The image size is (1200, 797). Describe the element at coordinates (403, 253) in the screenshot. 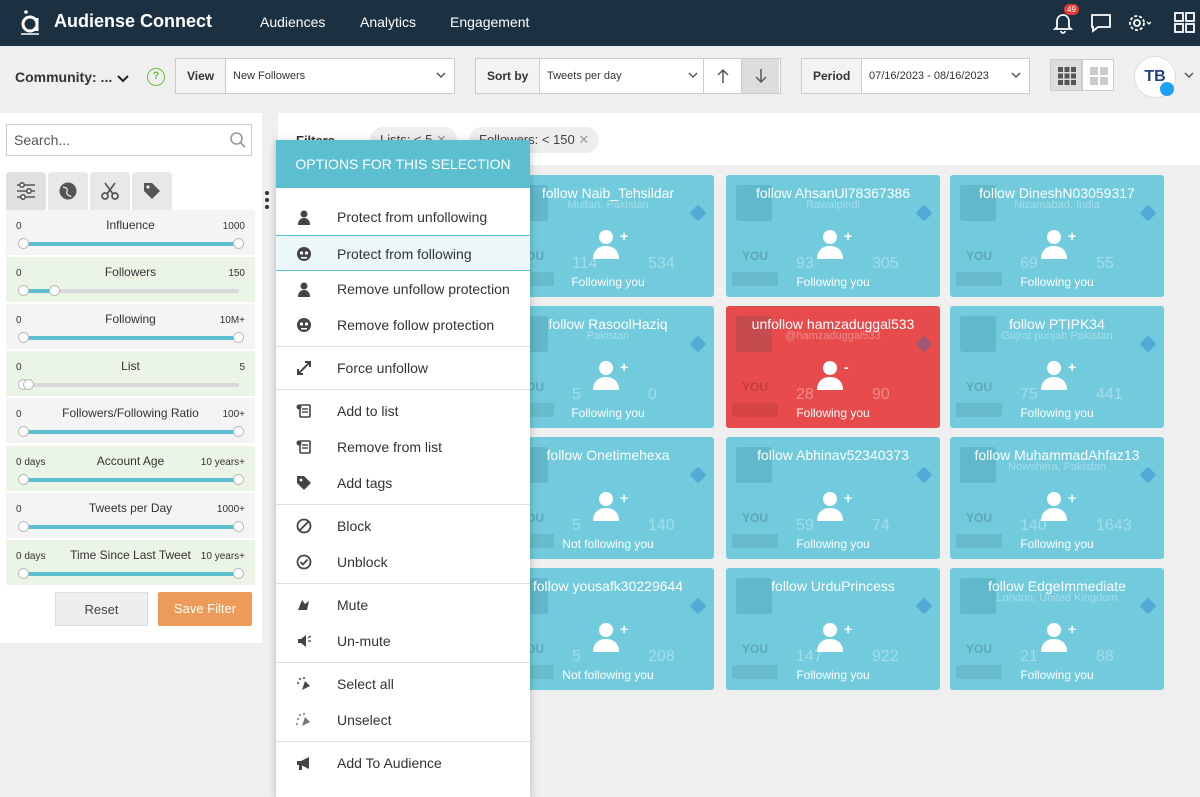

I see `menu-item-protect-following: Protect from following` at that location.